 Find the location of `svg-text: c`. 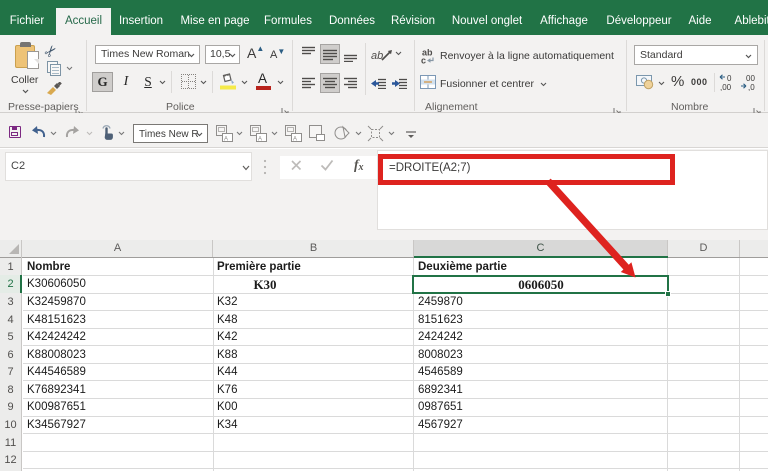

svg-text: c is located at coordinates (423, 60).